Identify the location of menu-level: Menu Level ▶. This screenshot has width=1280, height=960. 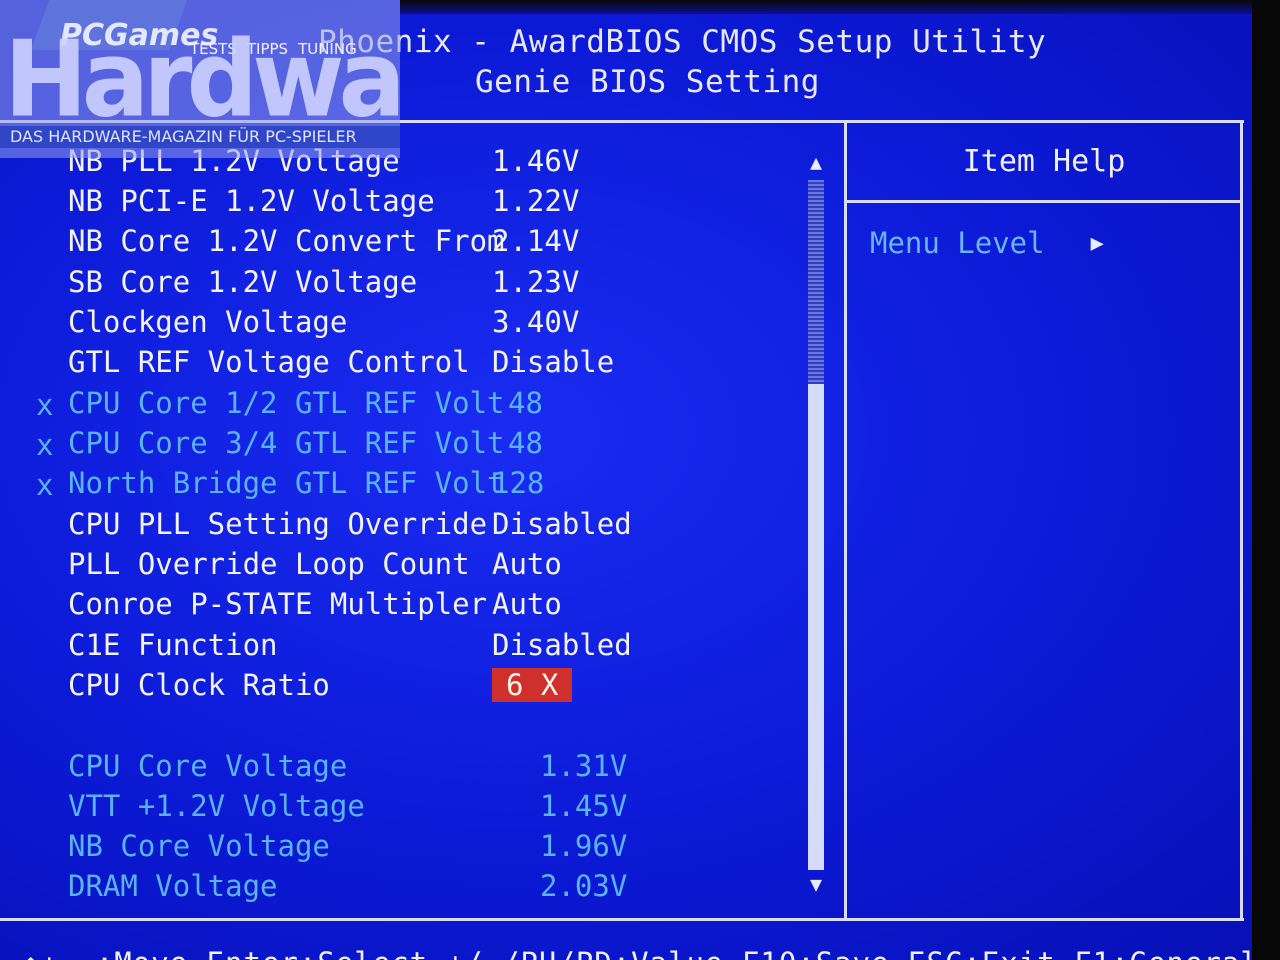
(987, 243).